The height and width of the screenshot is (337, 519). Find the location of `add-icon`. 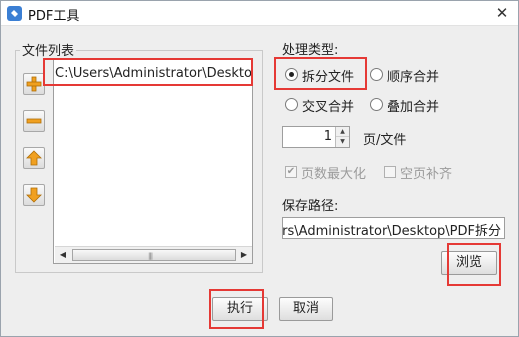

add-icon is located at coordinates (34, 84).